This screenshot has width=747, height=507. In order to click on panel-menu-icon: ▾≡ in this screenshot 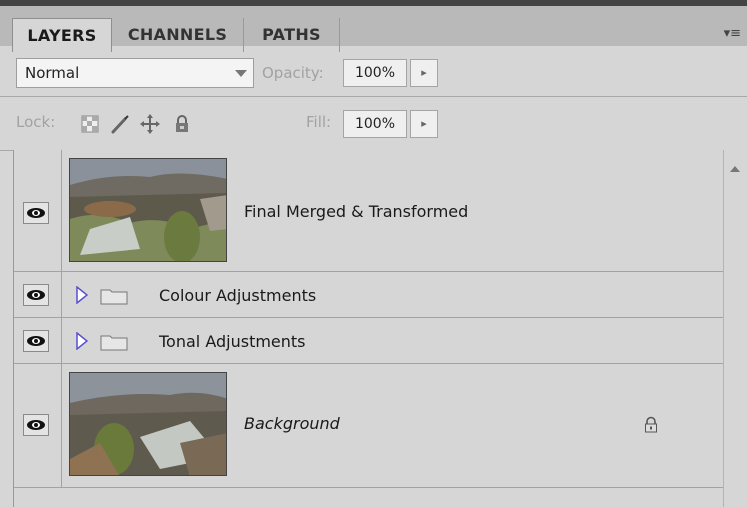, I will do `click(732, 33)`.